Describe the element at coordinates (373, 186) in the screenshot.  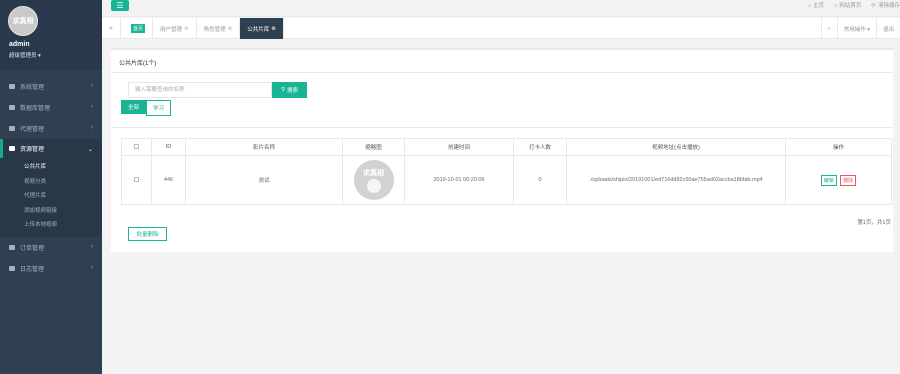
I see `face-icon` at that location.